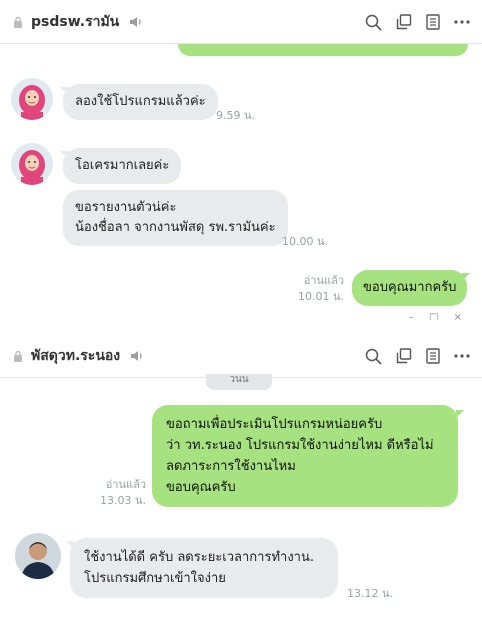 This screenshot has height=617, width=482. What do you see at coordinates (241, 356) in the screenshot?
I see `chat-header: พัสดุวท.ระนอง` at bounding box center [241, 356].